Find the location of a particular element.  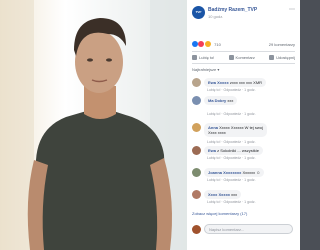

comment-count: 29 komentarzy is located at coordinates (282, 44).